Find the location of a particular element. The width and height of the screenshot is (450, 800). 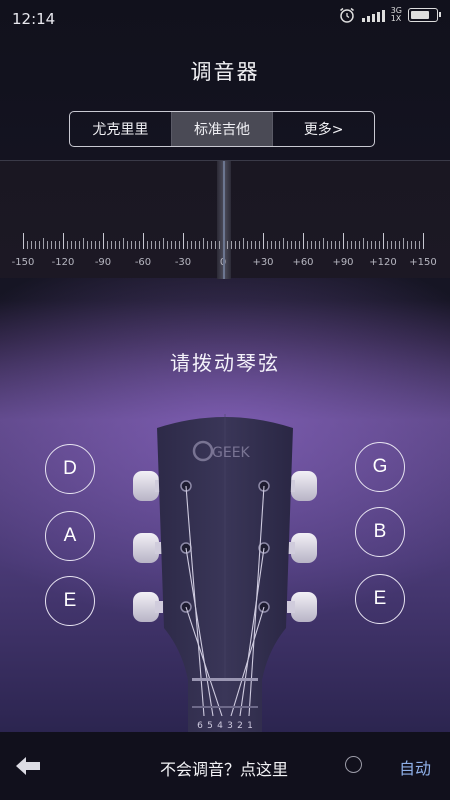

string-button-a: A is located at coordinates (70, 536).